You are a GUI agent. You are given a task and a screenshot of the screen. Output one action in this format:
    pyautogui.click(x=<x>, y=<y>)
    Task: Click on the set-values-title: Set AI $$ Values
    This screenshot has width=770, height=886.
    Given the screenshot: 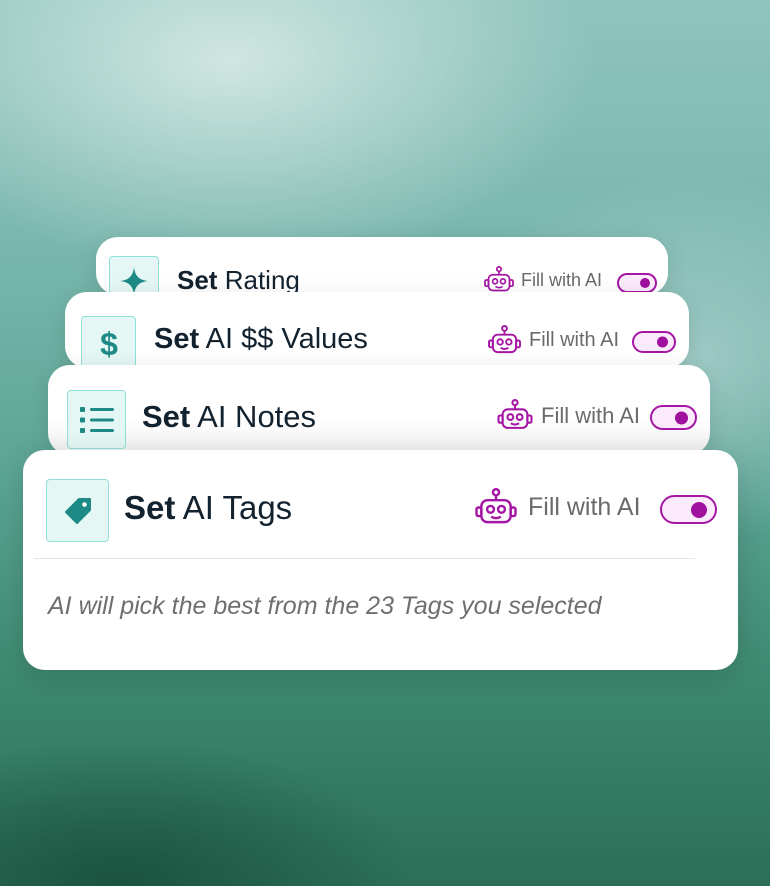 What is the action you would take?
    pyautogui.click(x=261, y=339)
    